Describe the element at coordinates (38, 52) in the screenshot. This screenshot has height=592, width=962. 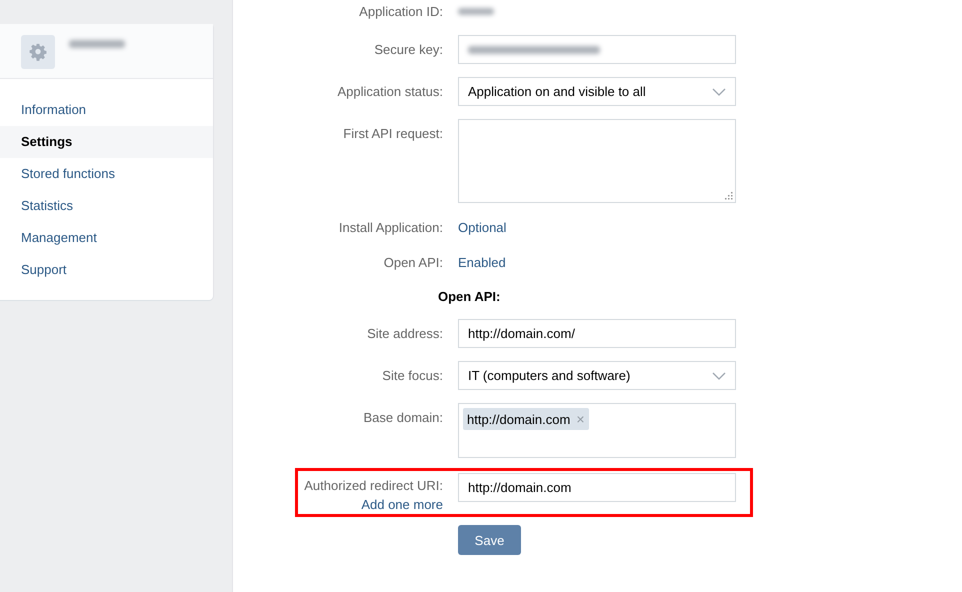
I see `app-icon` at that location.